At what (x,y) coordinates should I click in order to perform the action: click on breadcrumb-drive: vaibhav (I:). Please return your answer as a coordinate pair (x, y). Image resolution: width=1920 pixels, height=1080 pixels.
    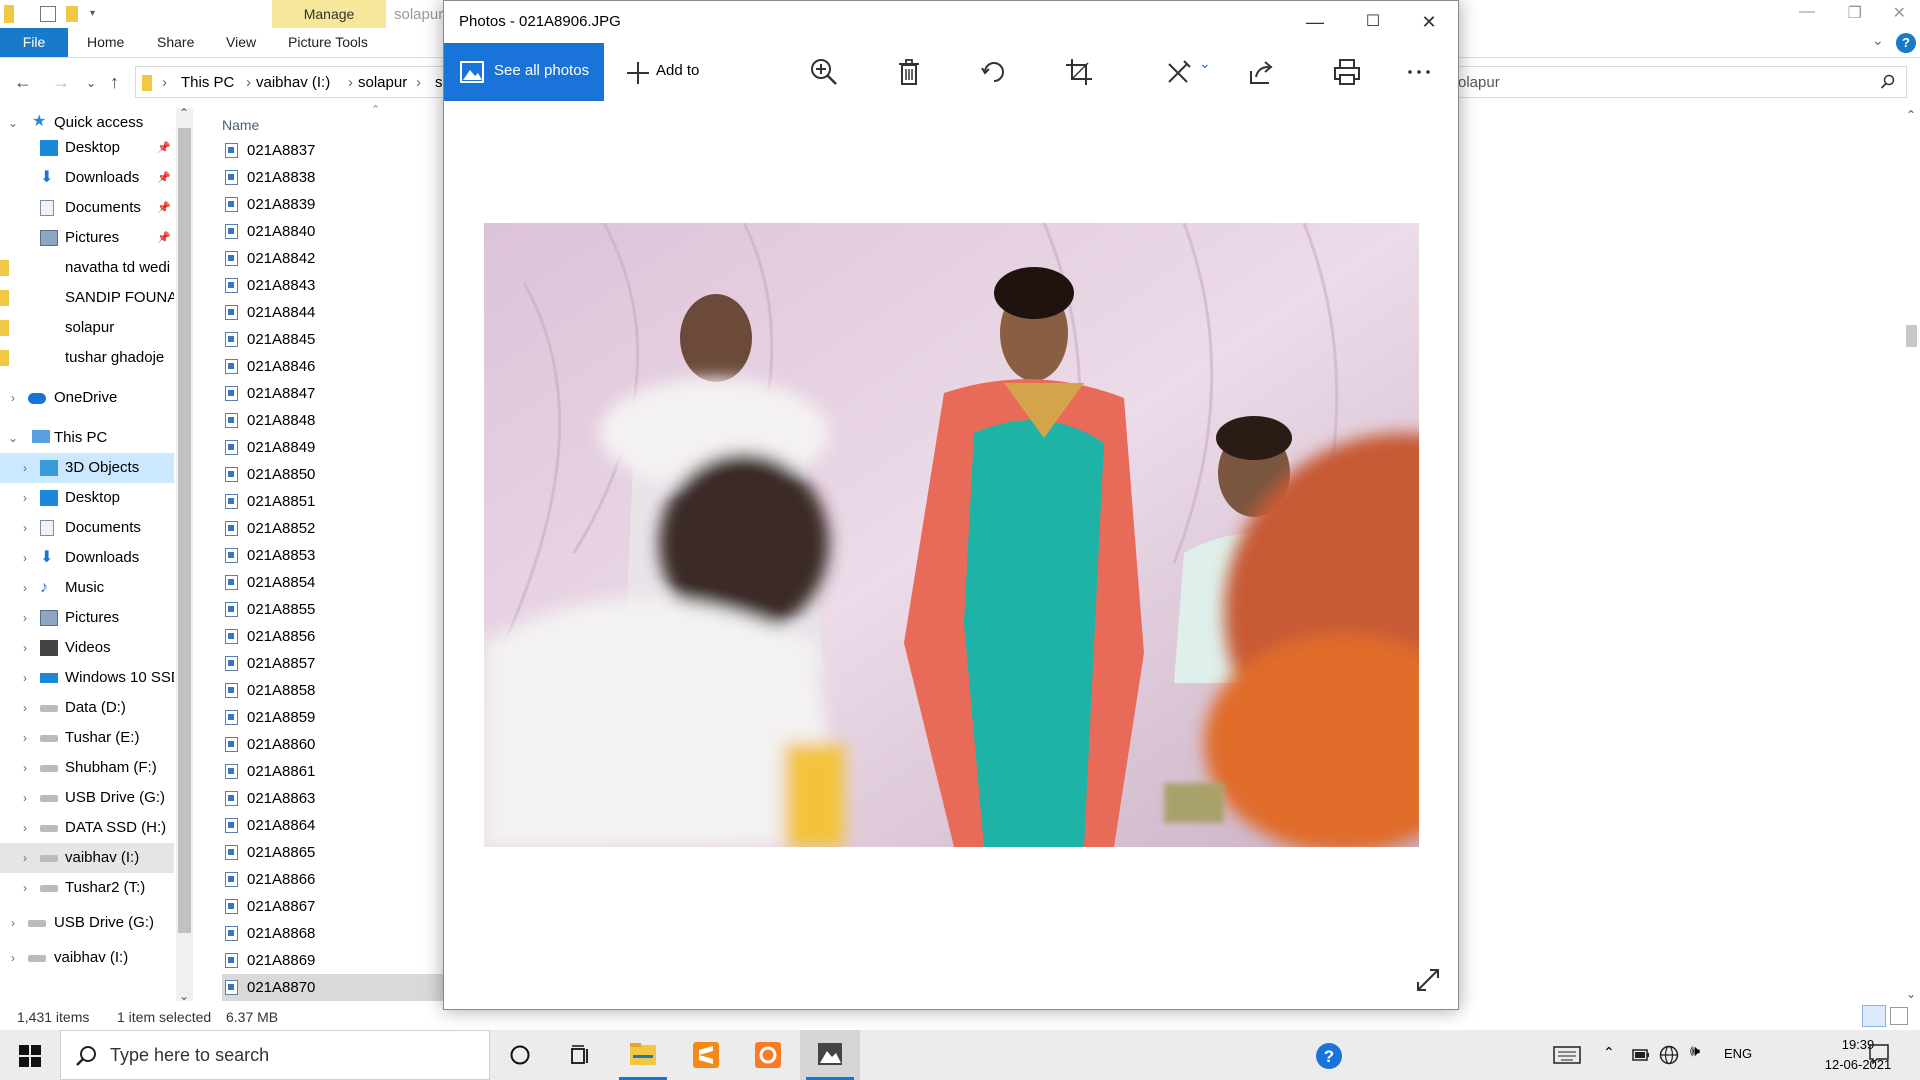
    Looking at the image, I should click on (293, 82).